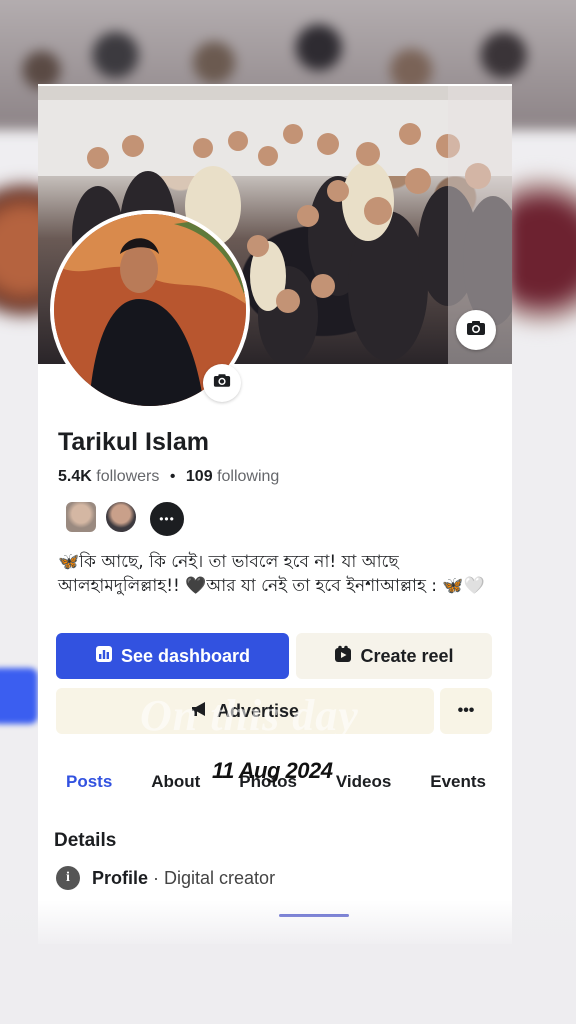 This screenshot has height=1024, width=576. What do you see at coordinates (89, 782) in the screenshot?
I see `tab-posts: Posts` at bounding box center [89, 782].